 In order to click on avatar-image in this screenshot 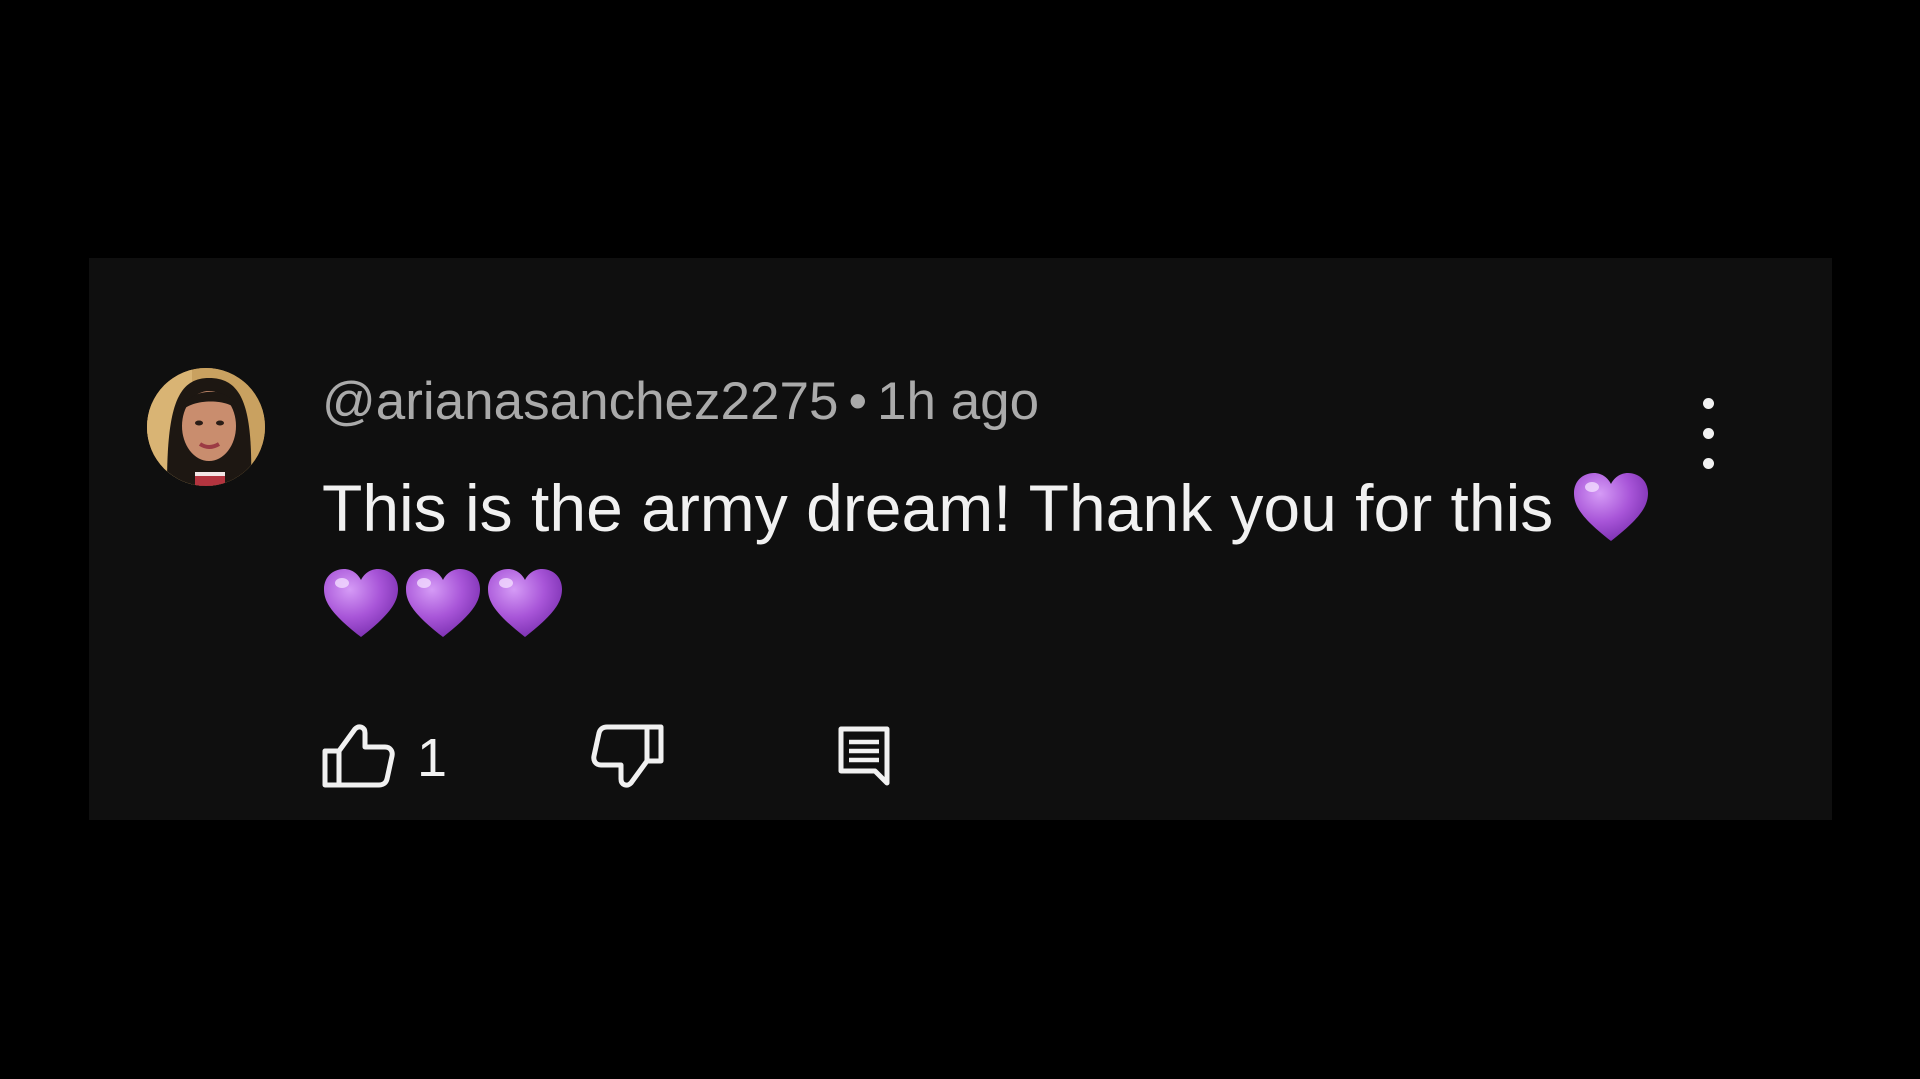, I will do `click(206, 427)`.